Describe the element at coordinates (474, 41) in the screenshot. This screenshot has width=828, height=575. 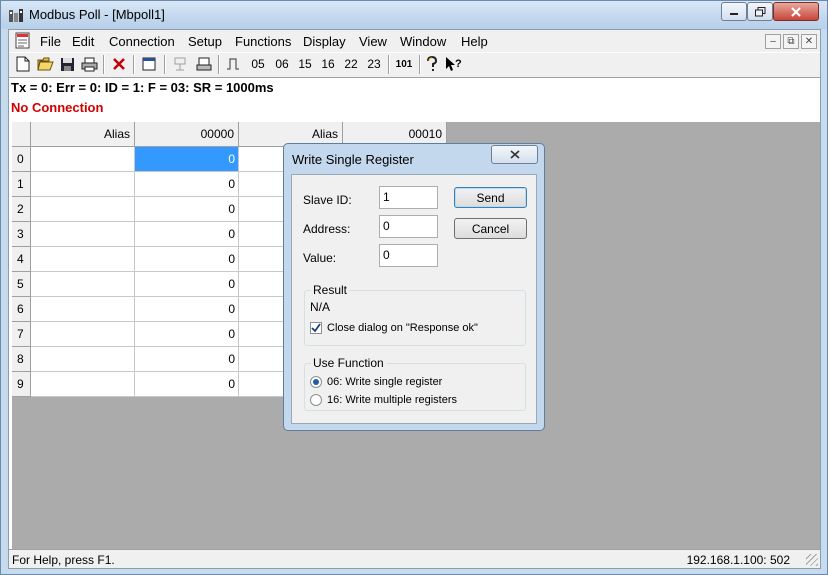
I see `menu-help: Help` at that location.